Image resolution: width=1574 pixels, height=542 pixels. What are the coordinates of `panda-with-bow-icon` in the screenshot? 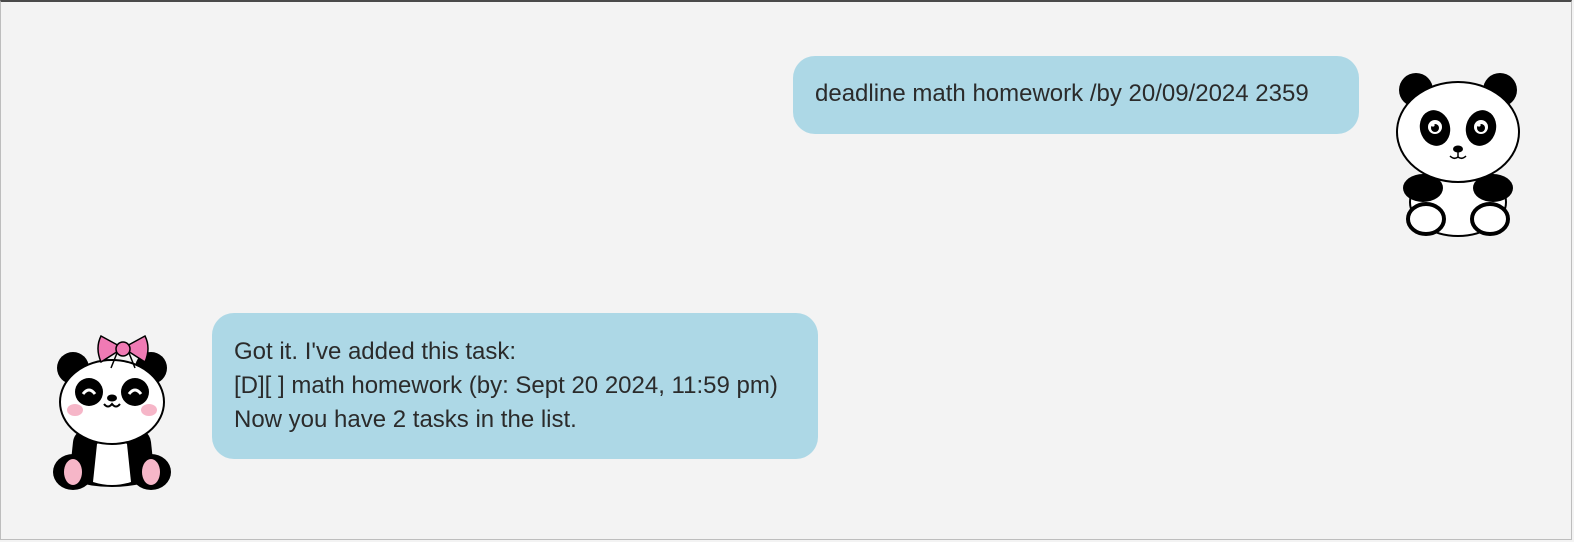 It's located at (112, 412).